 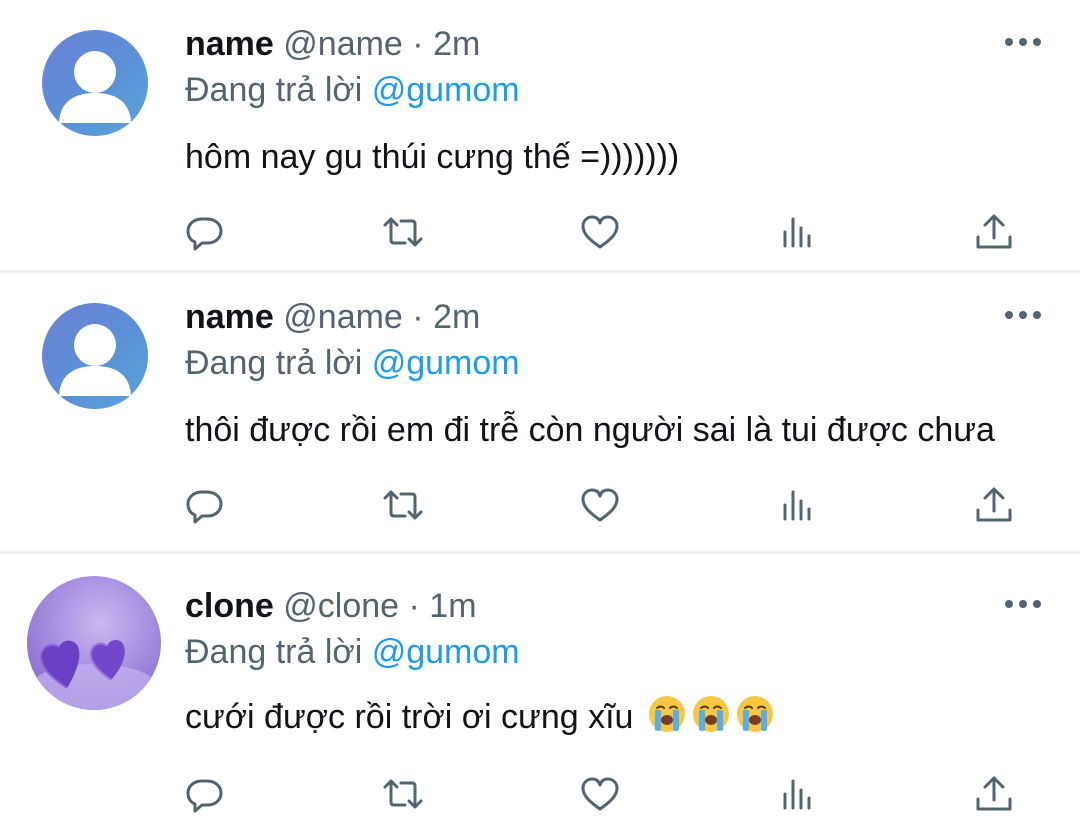 I want to click on display-name: clone, so click(x=229, y=606).